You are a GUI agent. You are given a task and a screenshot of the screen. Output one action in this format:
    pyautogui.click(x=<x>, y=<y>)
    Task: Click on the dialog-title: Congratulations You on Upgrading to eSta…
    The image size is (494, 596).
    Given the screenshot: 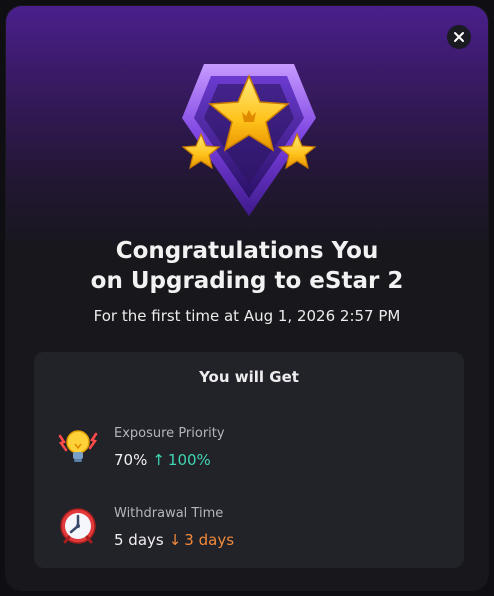 What is the action you would take?
    pyautogui.click(x=247, y=266)
    